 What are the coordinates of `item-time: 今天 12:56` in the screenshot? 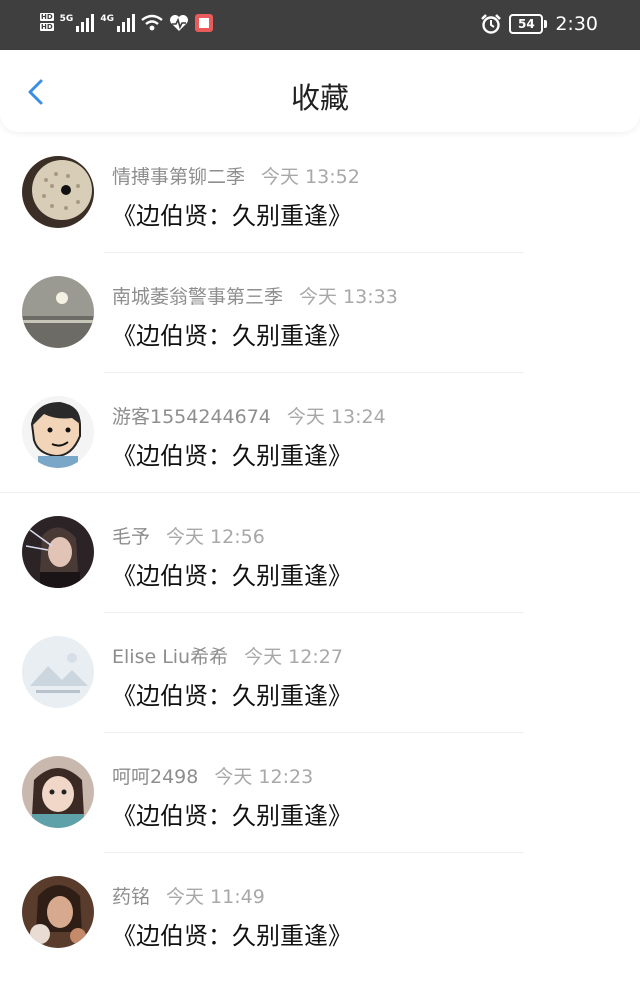 It's located at (215, 537).